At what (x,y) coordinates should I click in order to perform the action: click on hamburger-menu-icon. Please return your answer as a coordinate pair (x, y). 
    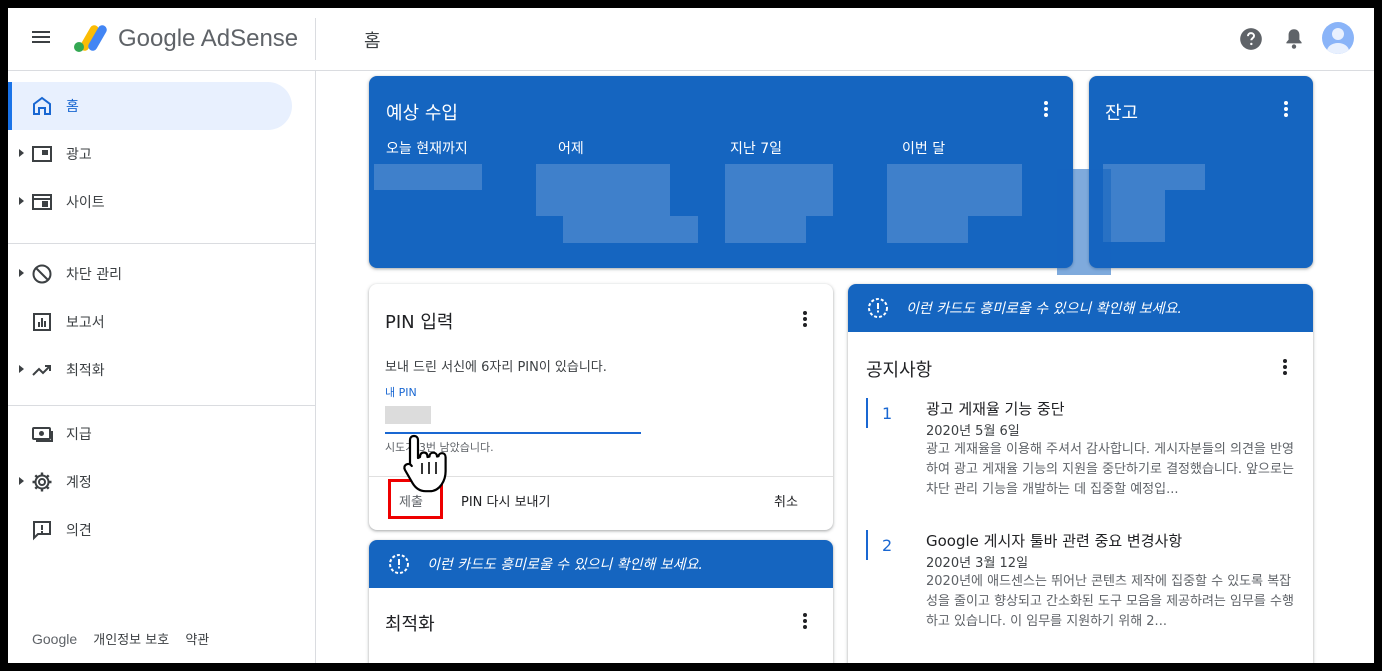
    Looking at the image, I should click on (41, 39).